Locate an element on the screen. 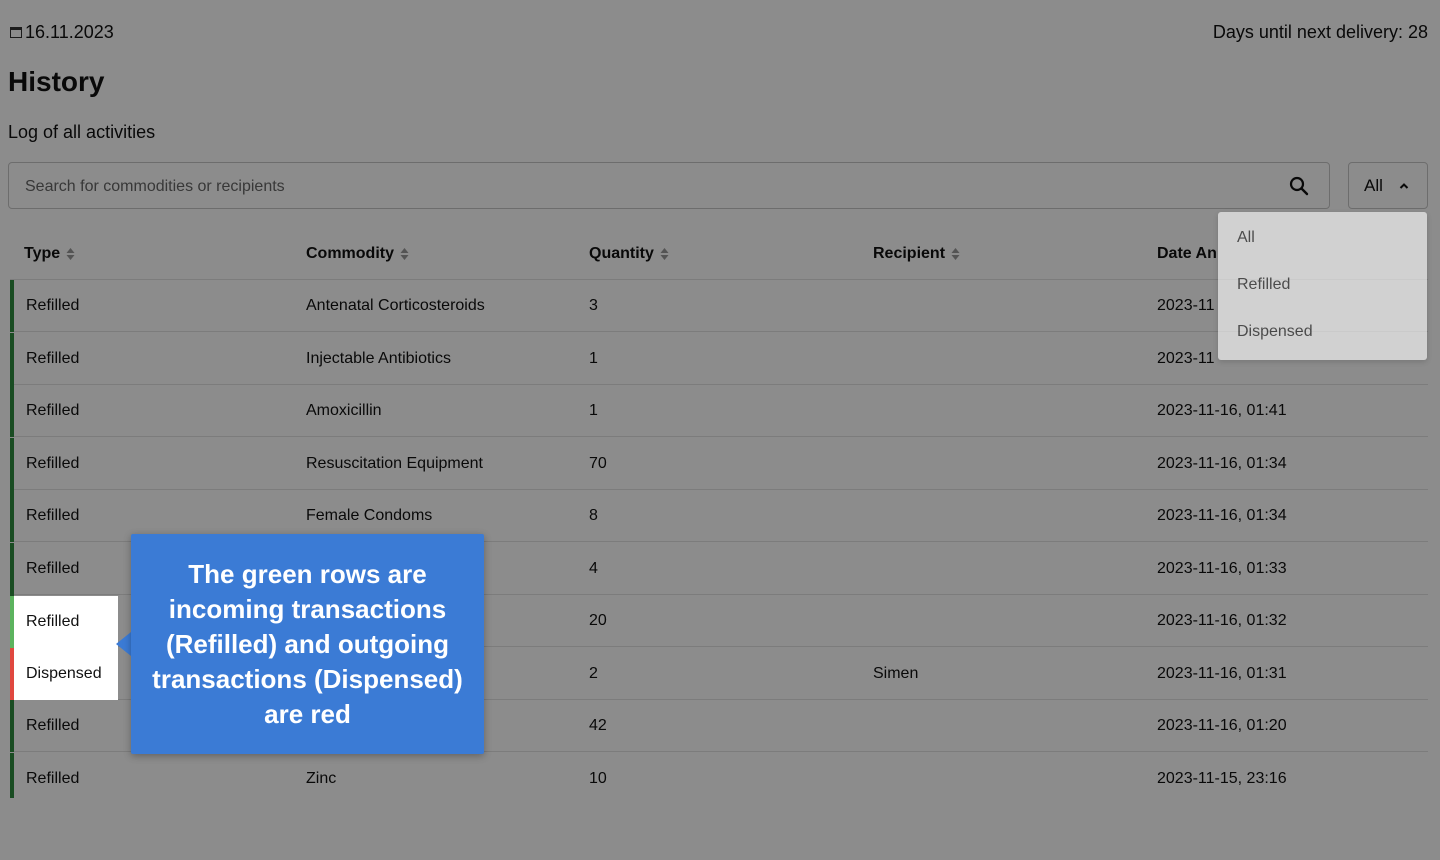 Image resolution: width=1440 pixels, height=860 pixels. status-bar-dispensed is located at coordinates (12, 674).